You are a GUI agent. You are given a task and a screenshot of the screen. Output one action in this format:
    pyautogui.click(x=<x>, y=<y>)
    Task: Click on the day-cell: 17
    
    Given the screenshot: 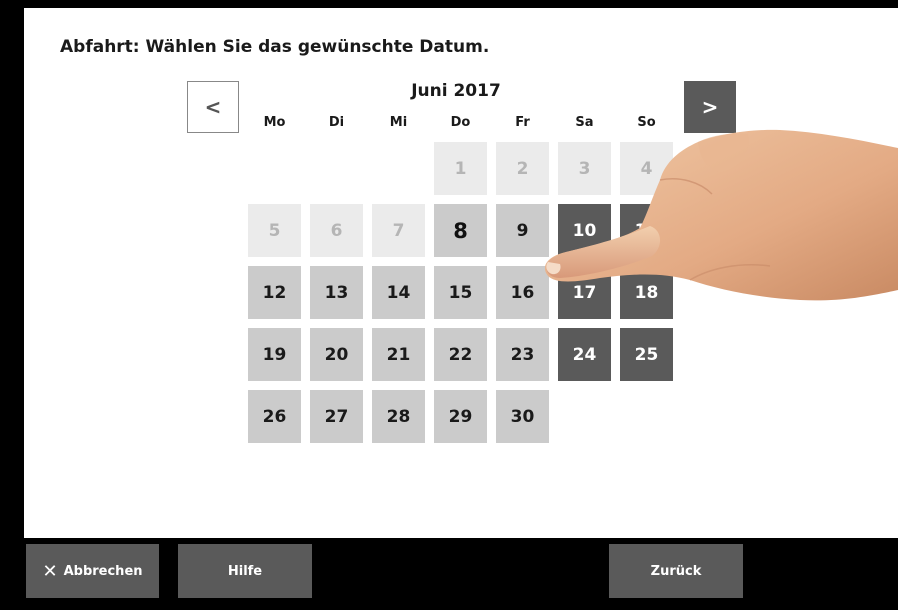 What is the action you would take?
    pyautogui.click(x=584, y=292)
    